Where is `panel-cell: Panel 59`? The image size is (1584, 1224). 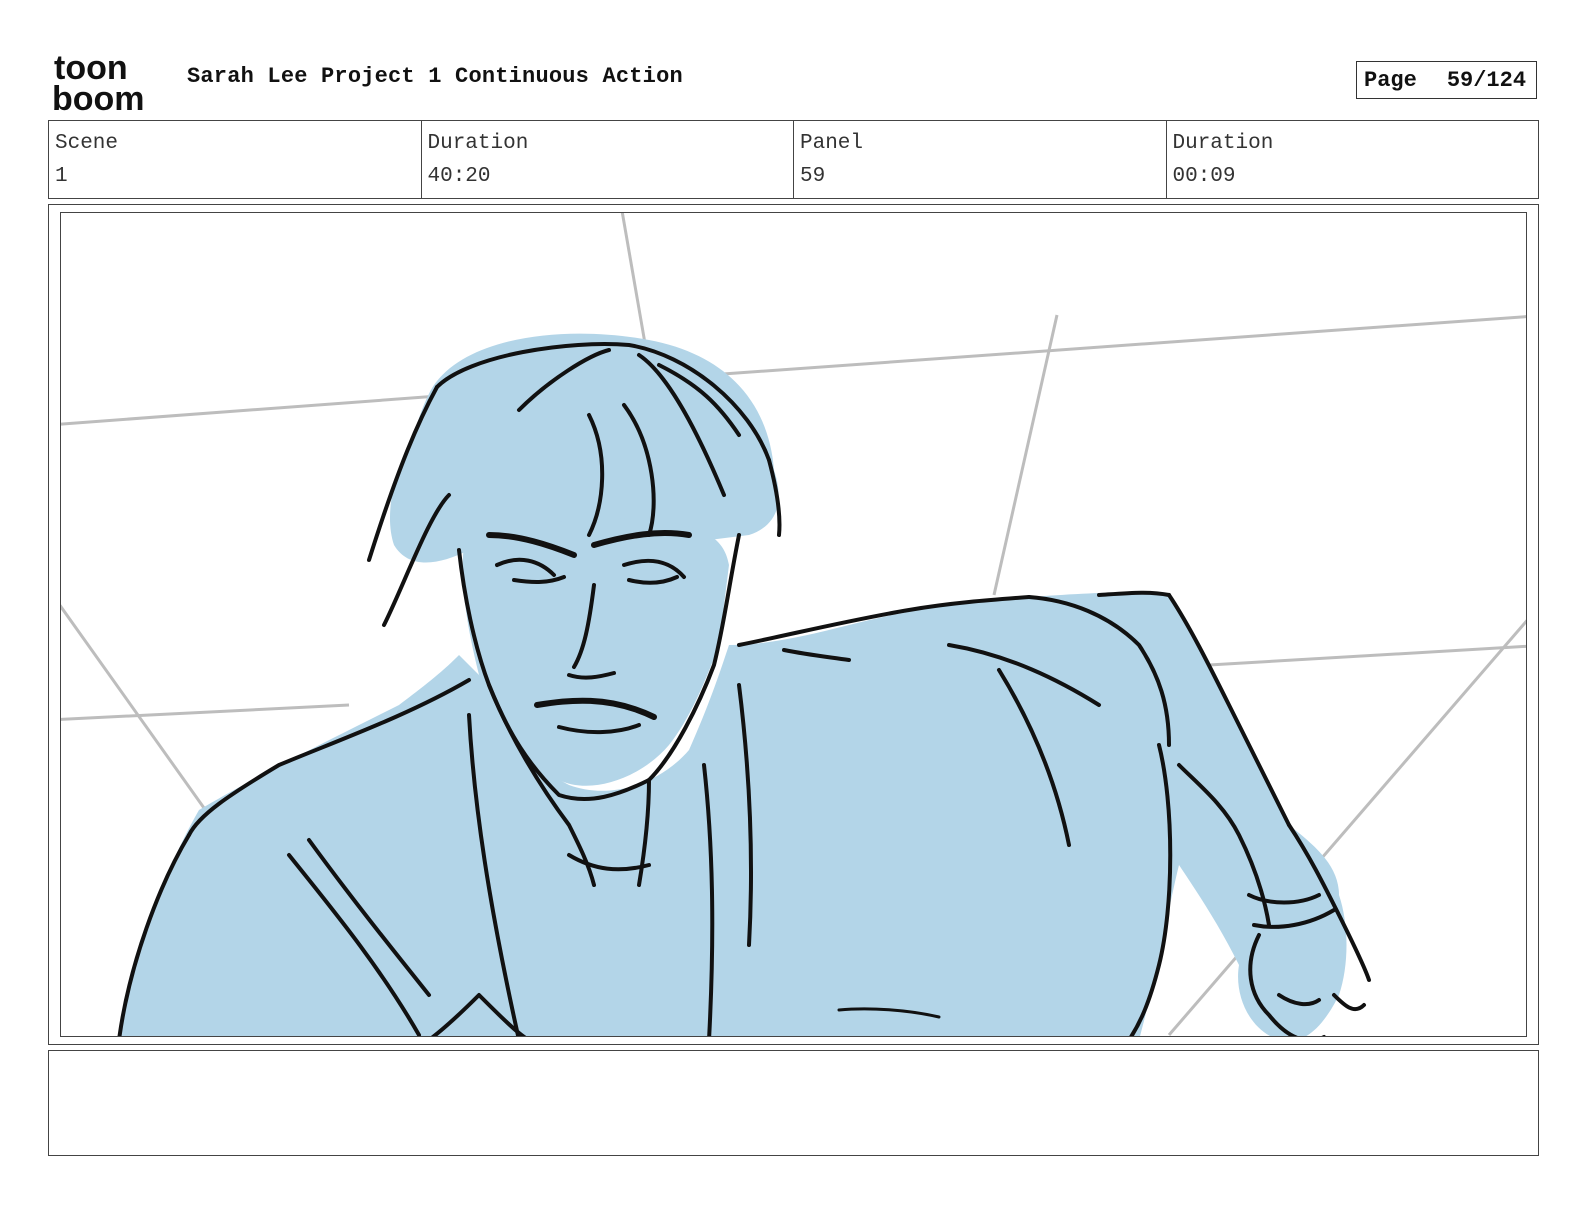
panel-cell: Panel 59 is located at coordinates (980, 159).